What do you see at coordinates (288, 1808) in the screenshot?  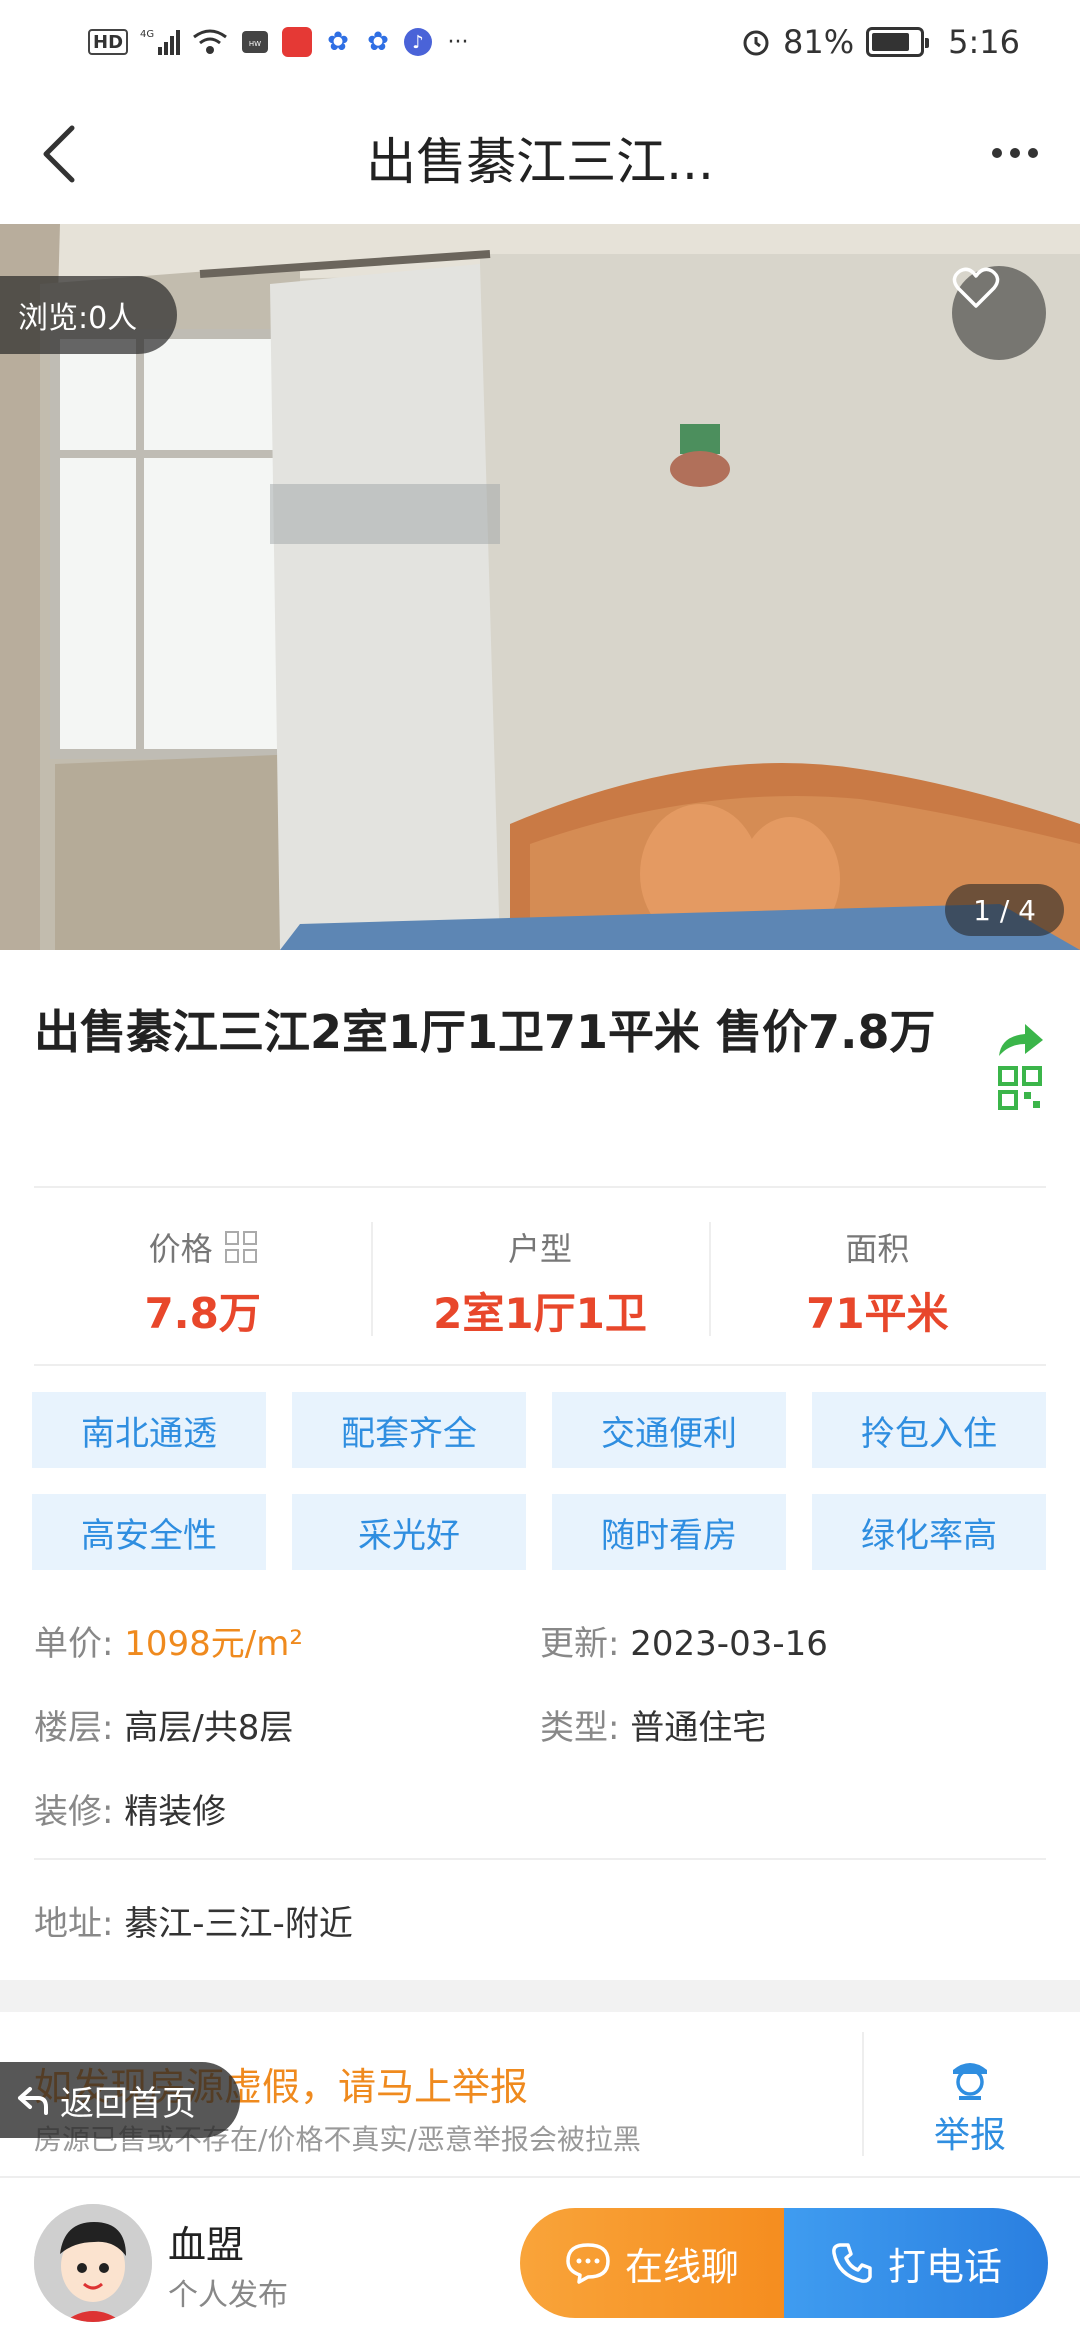 I see `decoration: 装修: 精装修` at bounding box center [288, 1808].